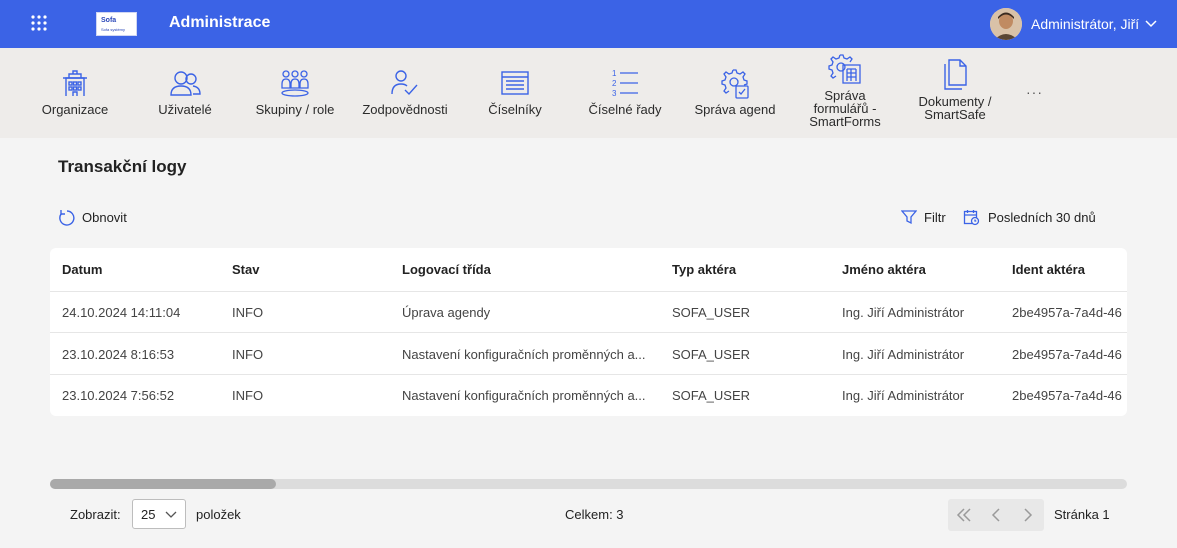 The width and height of the screenshot is (1177, 548). What do you see at coordinates (845, 69) in the screenshot?
I see `gear-form-icon` at bounding box center [845, 69].